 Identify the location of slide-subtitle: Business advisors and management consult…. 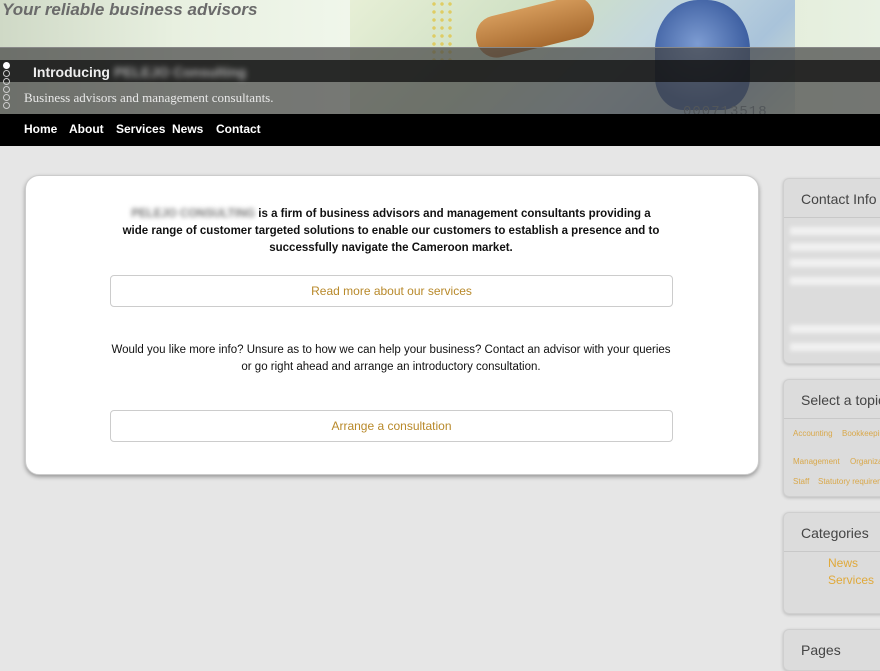
(149, 97).